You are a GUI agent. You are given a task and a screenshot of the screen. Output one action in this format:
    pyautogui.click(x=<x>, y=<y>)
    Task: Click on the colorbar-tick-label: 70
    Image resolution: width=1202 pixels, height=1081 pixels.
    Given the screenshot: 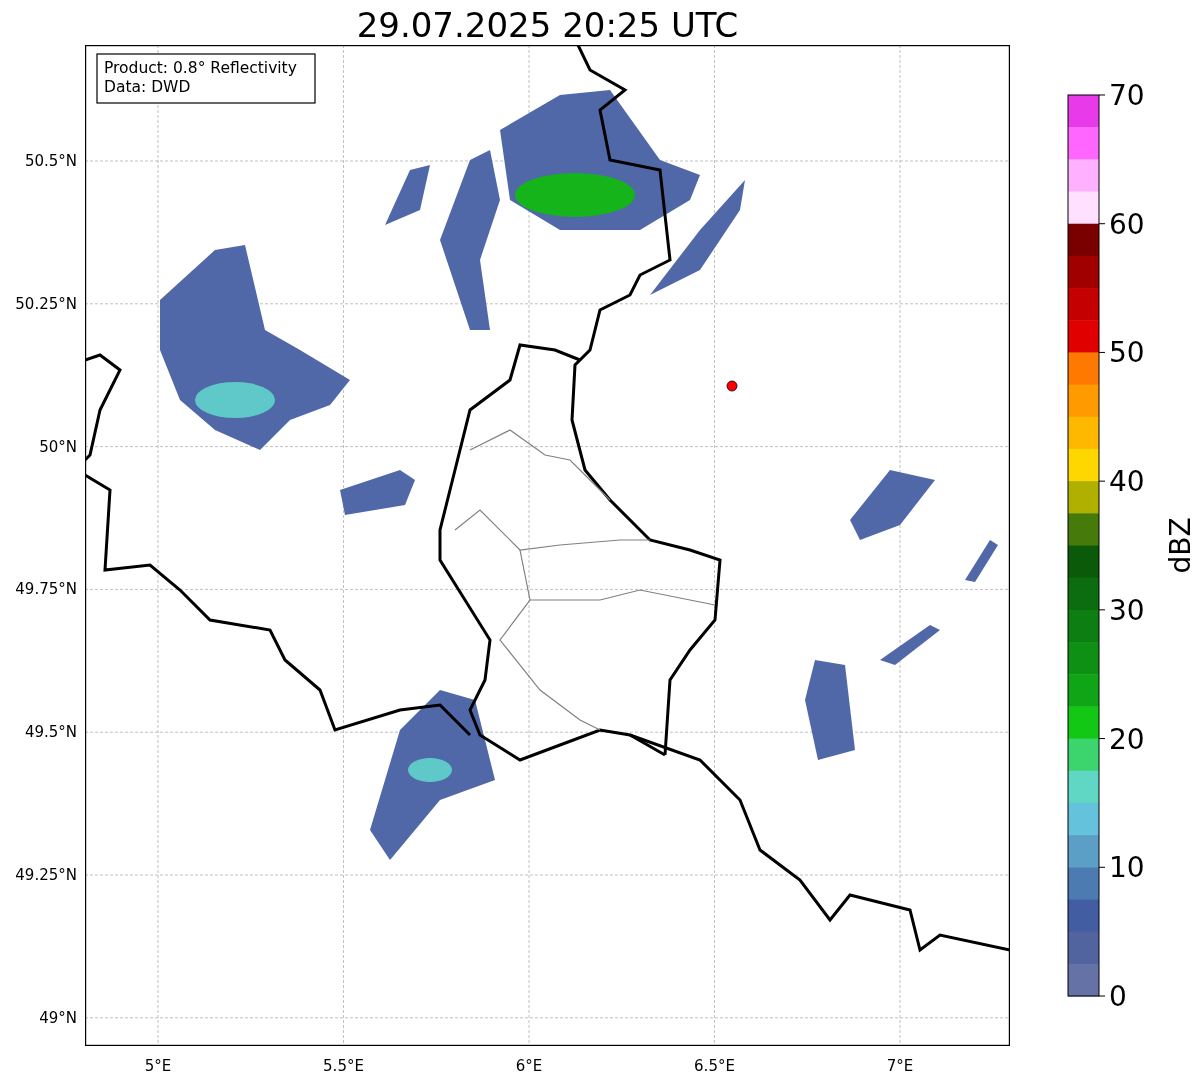 What is the action you would take?
    pyautogui.click(x=1127, y=95)
    